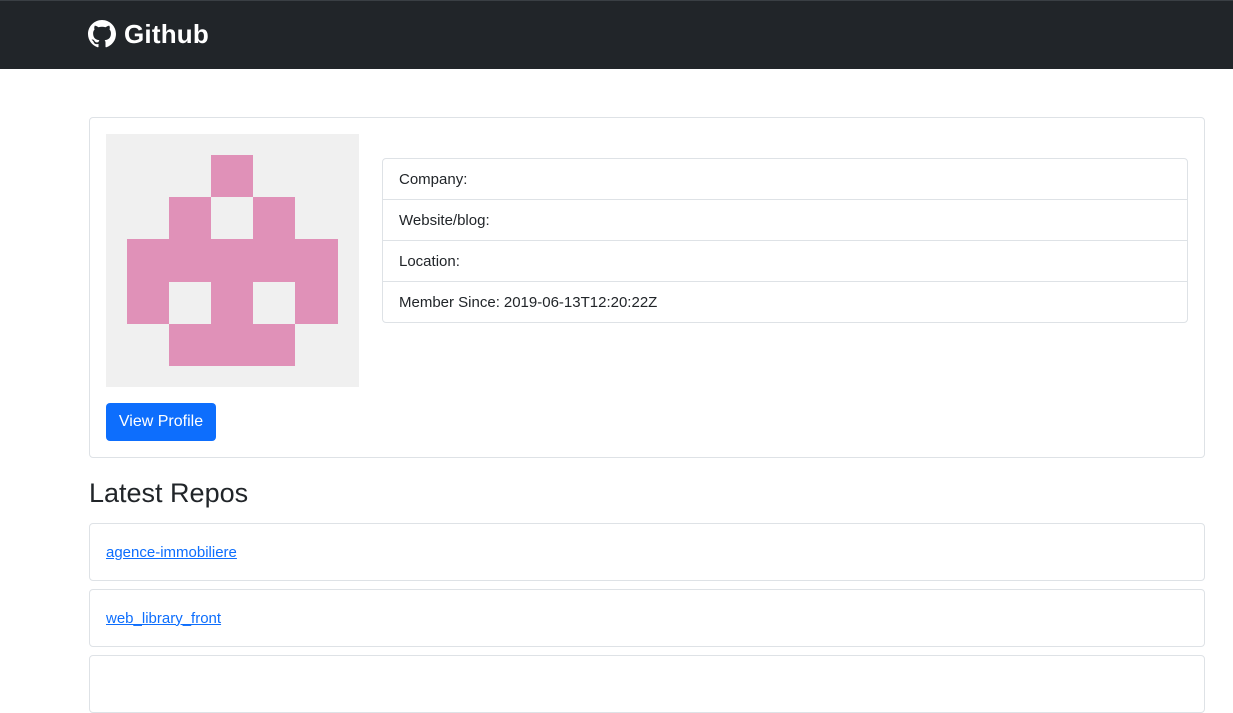  I want to click on identicon-image, so click(232, 260).